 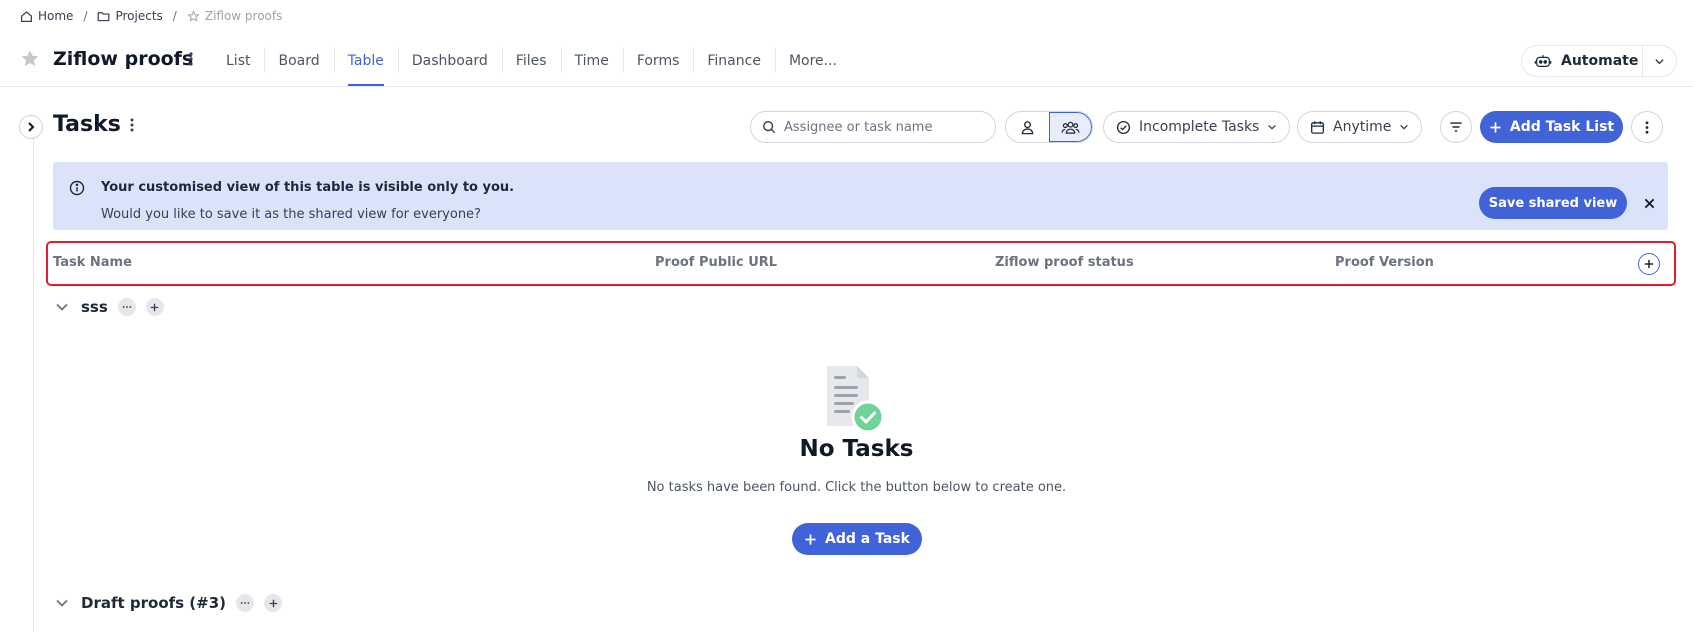 What do you see at coordinates (867, 539) in the screenshot?
I see `add-task-label: Add a Task` at bounding box center [867, 539].